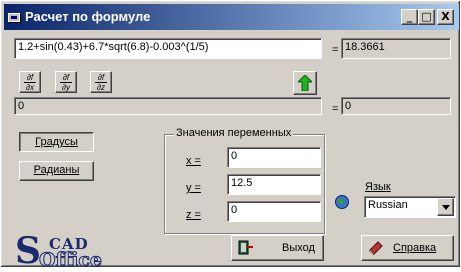 This screenshot has width=461, height=272. What do you see at coordinates (30, 78) in the screenshot?
I see `derivative-x-numerator: ∂f` at bounding box center [30, 78].